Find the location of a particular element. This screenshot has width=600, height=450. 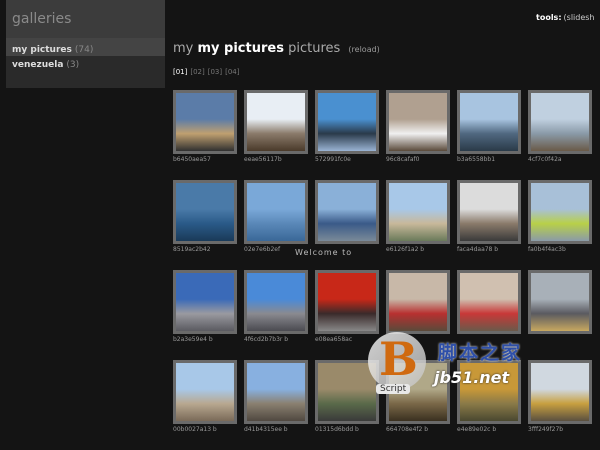

page-link-03: [03] is located at coordinates (215, 72).